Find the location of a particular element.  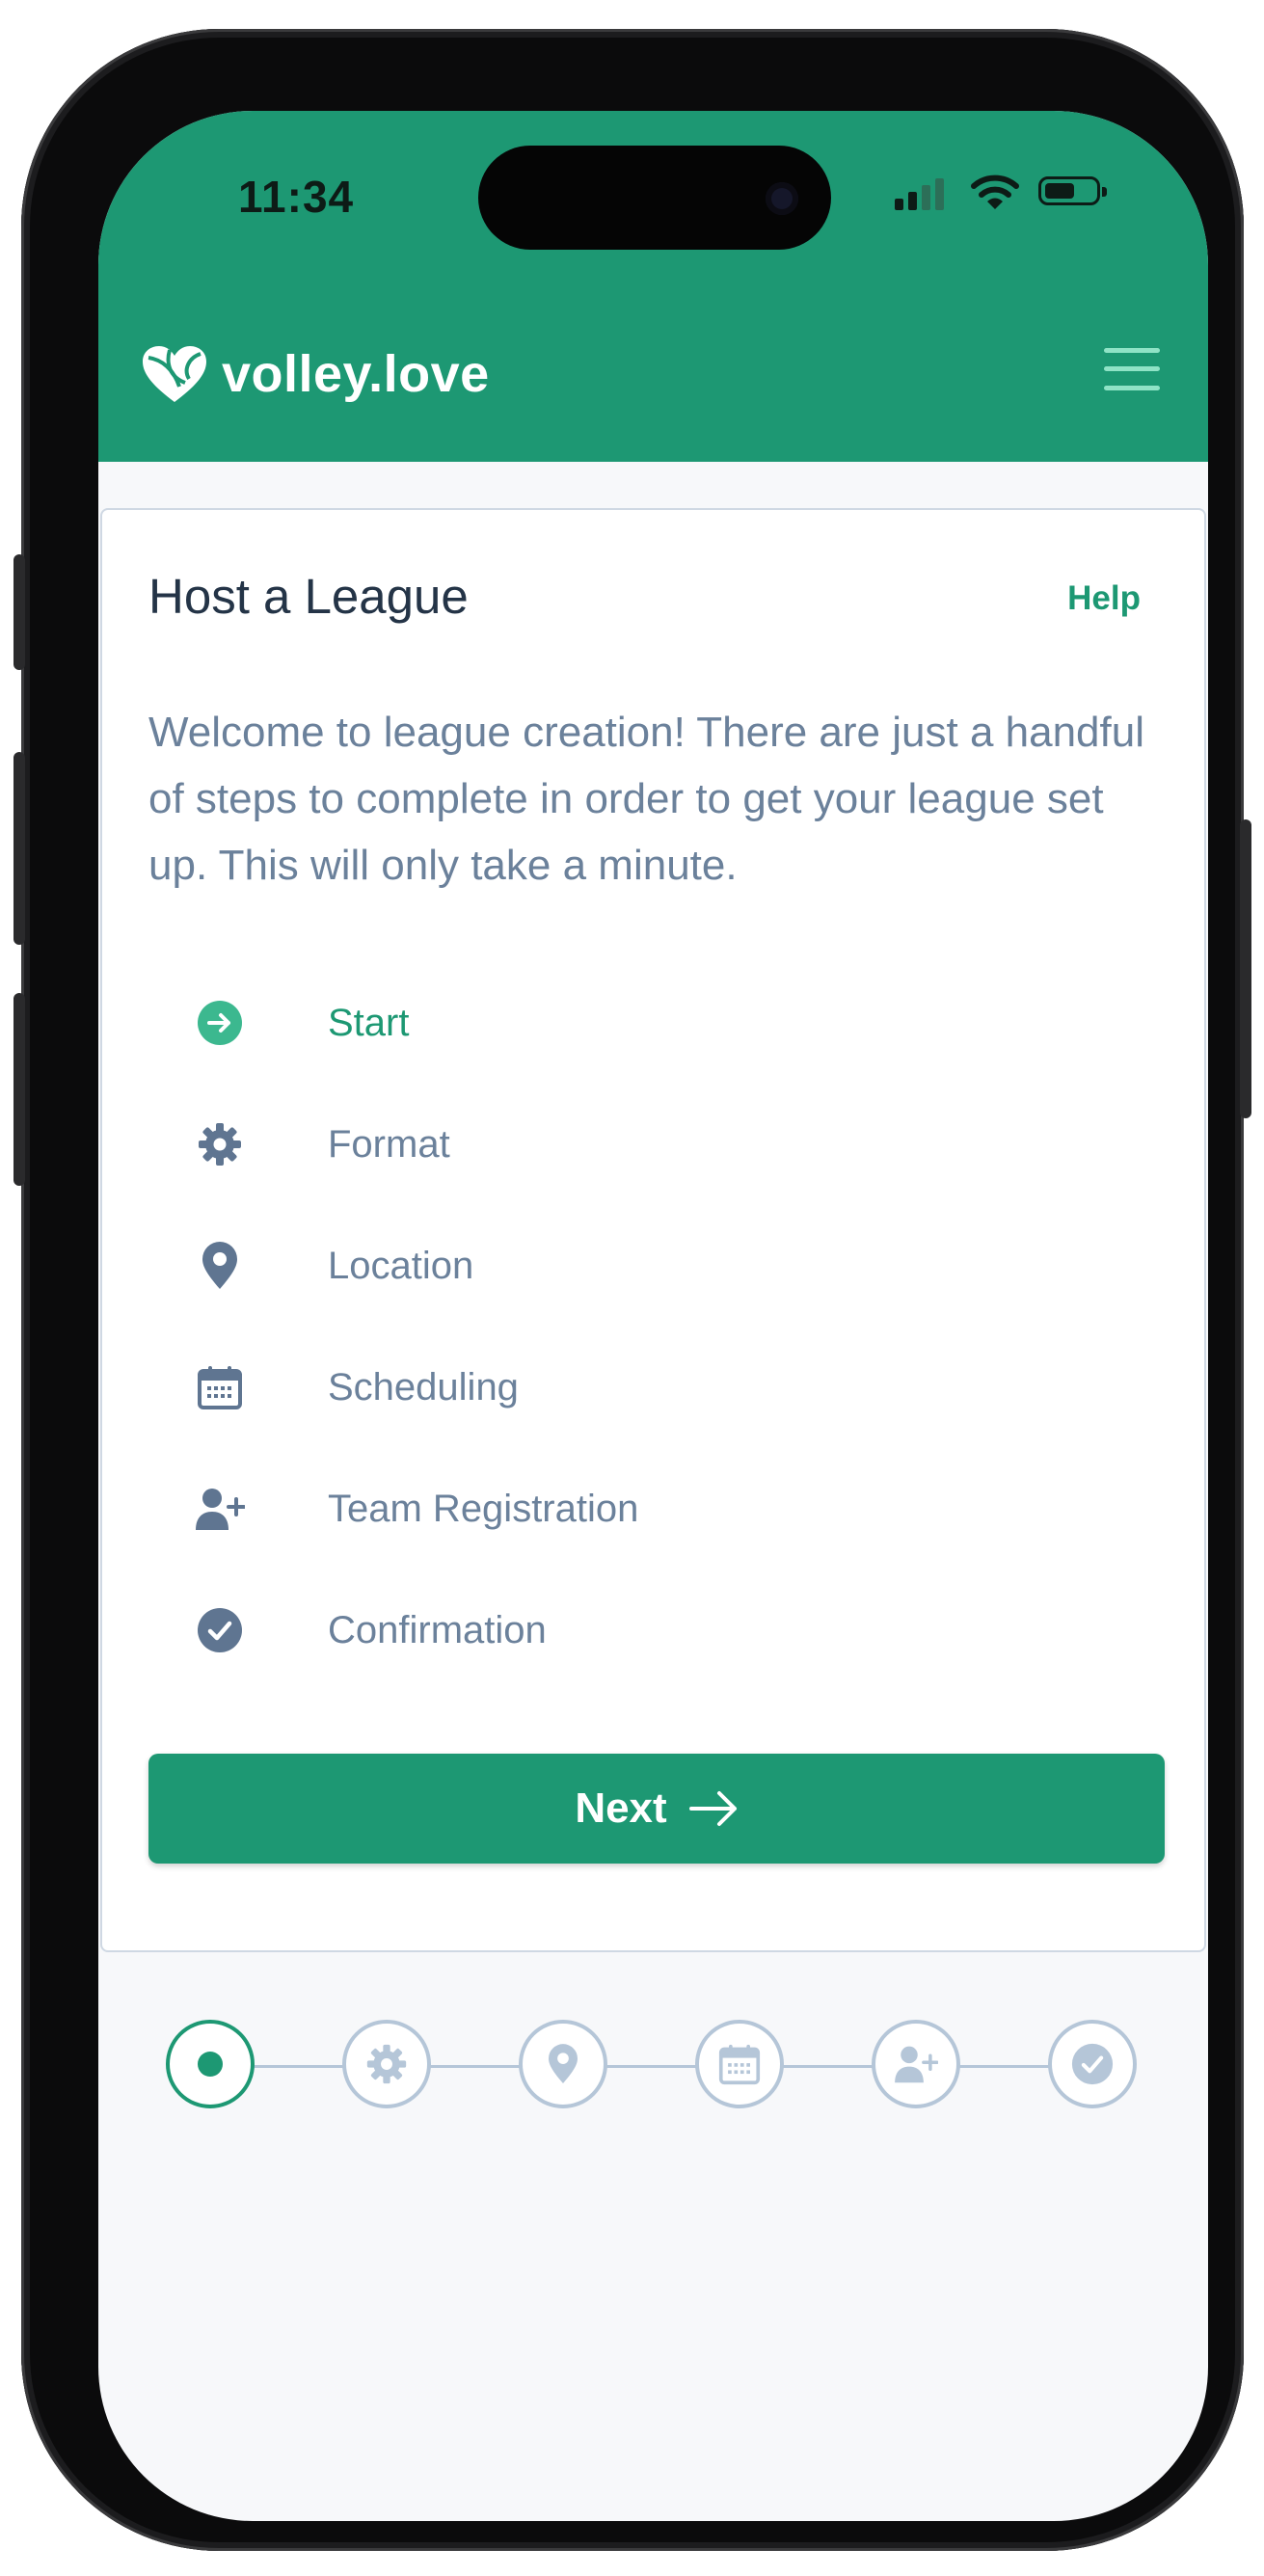

progress-step-location is located at coordinates (563, 2064).